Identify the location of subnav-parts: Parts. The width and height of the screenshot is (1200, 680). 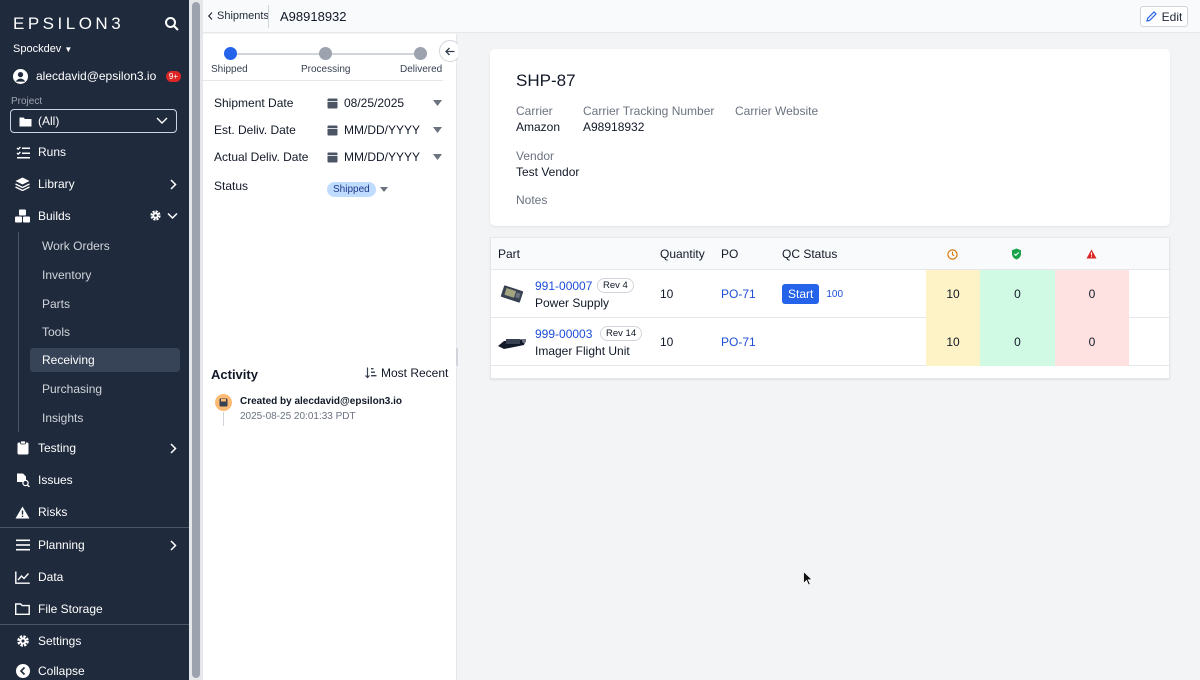
(105, 304).